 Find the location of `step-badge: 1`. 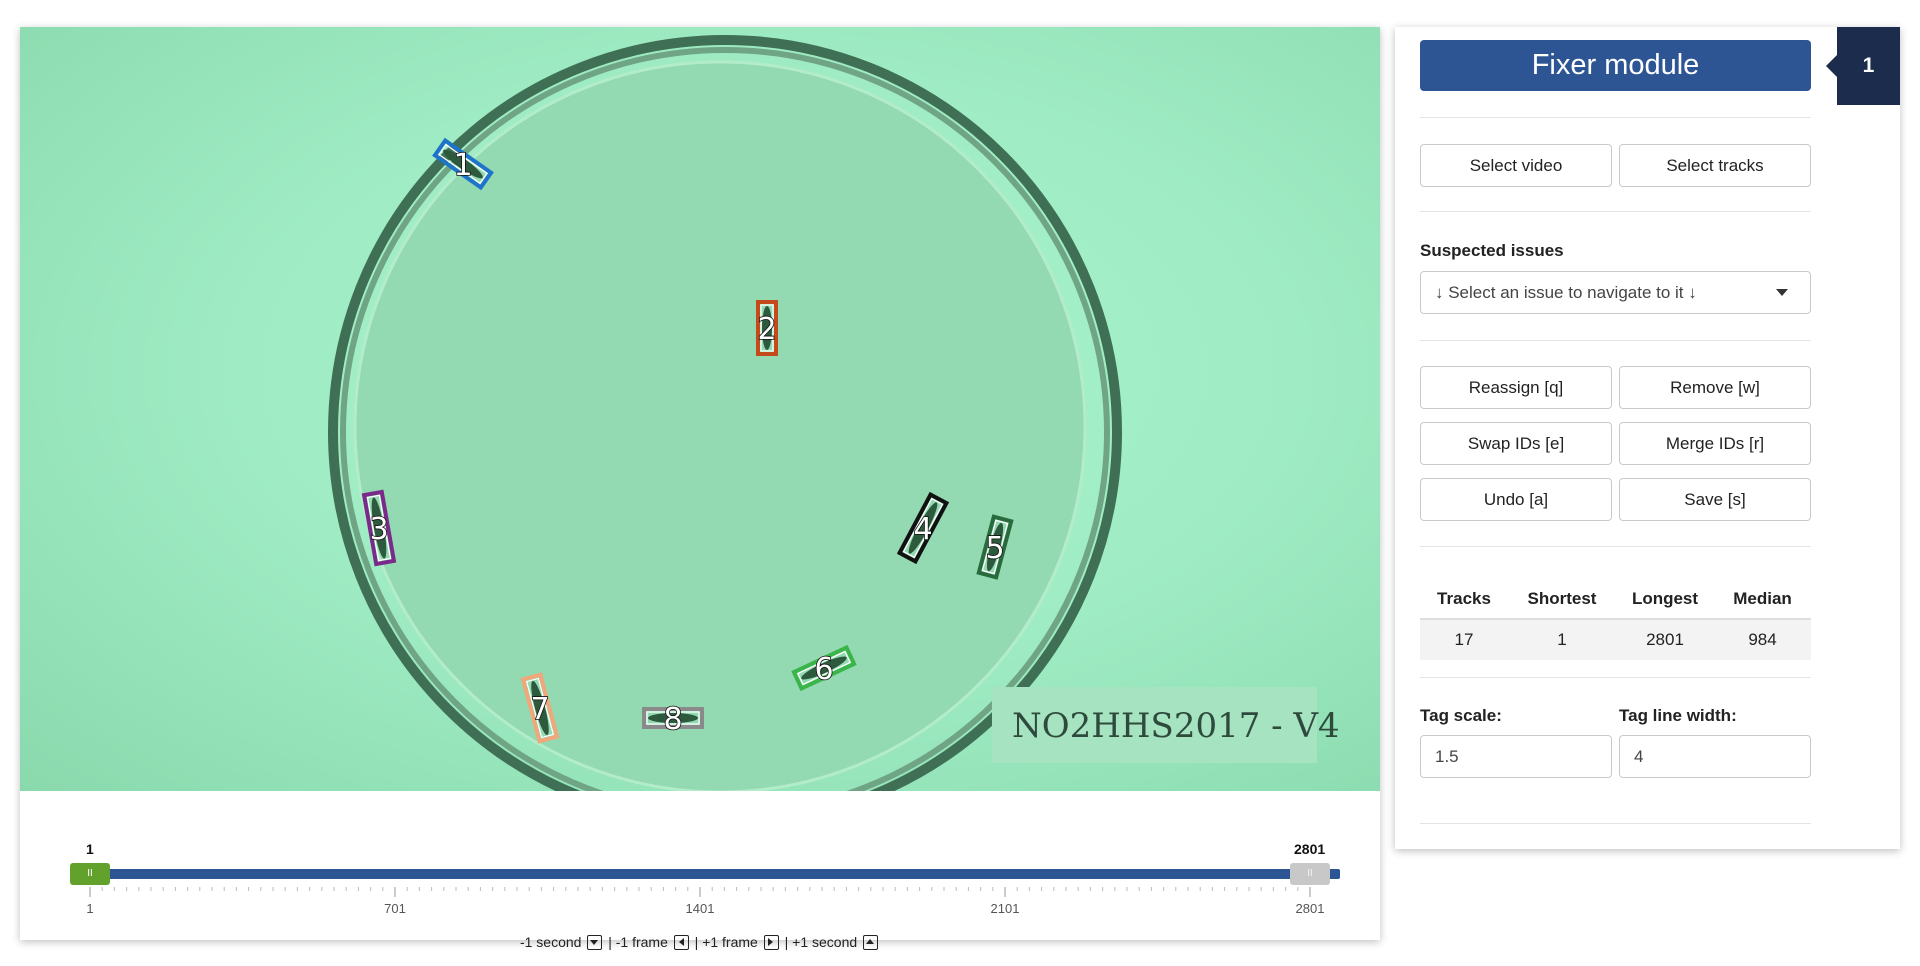

step-badge: 1 is located at coordinates (1868, 66).